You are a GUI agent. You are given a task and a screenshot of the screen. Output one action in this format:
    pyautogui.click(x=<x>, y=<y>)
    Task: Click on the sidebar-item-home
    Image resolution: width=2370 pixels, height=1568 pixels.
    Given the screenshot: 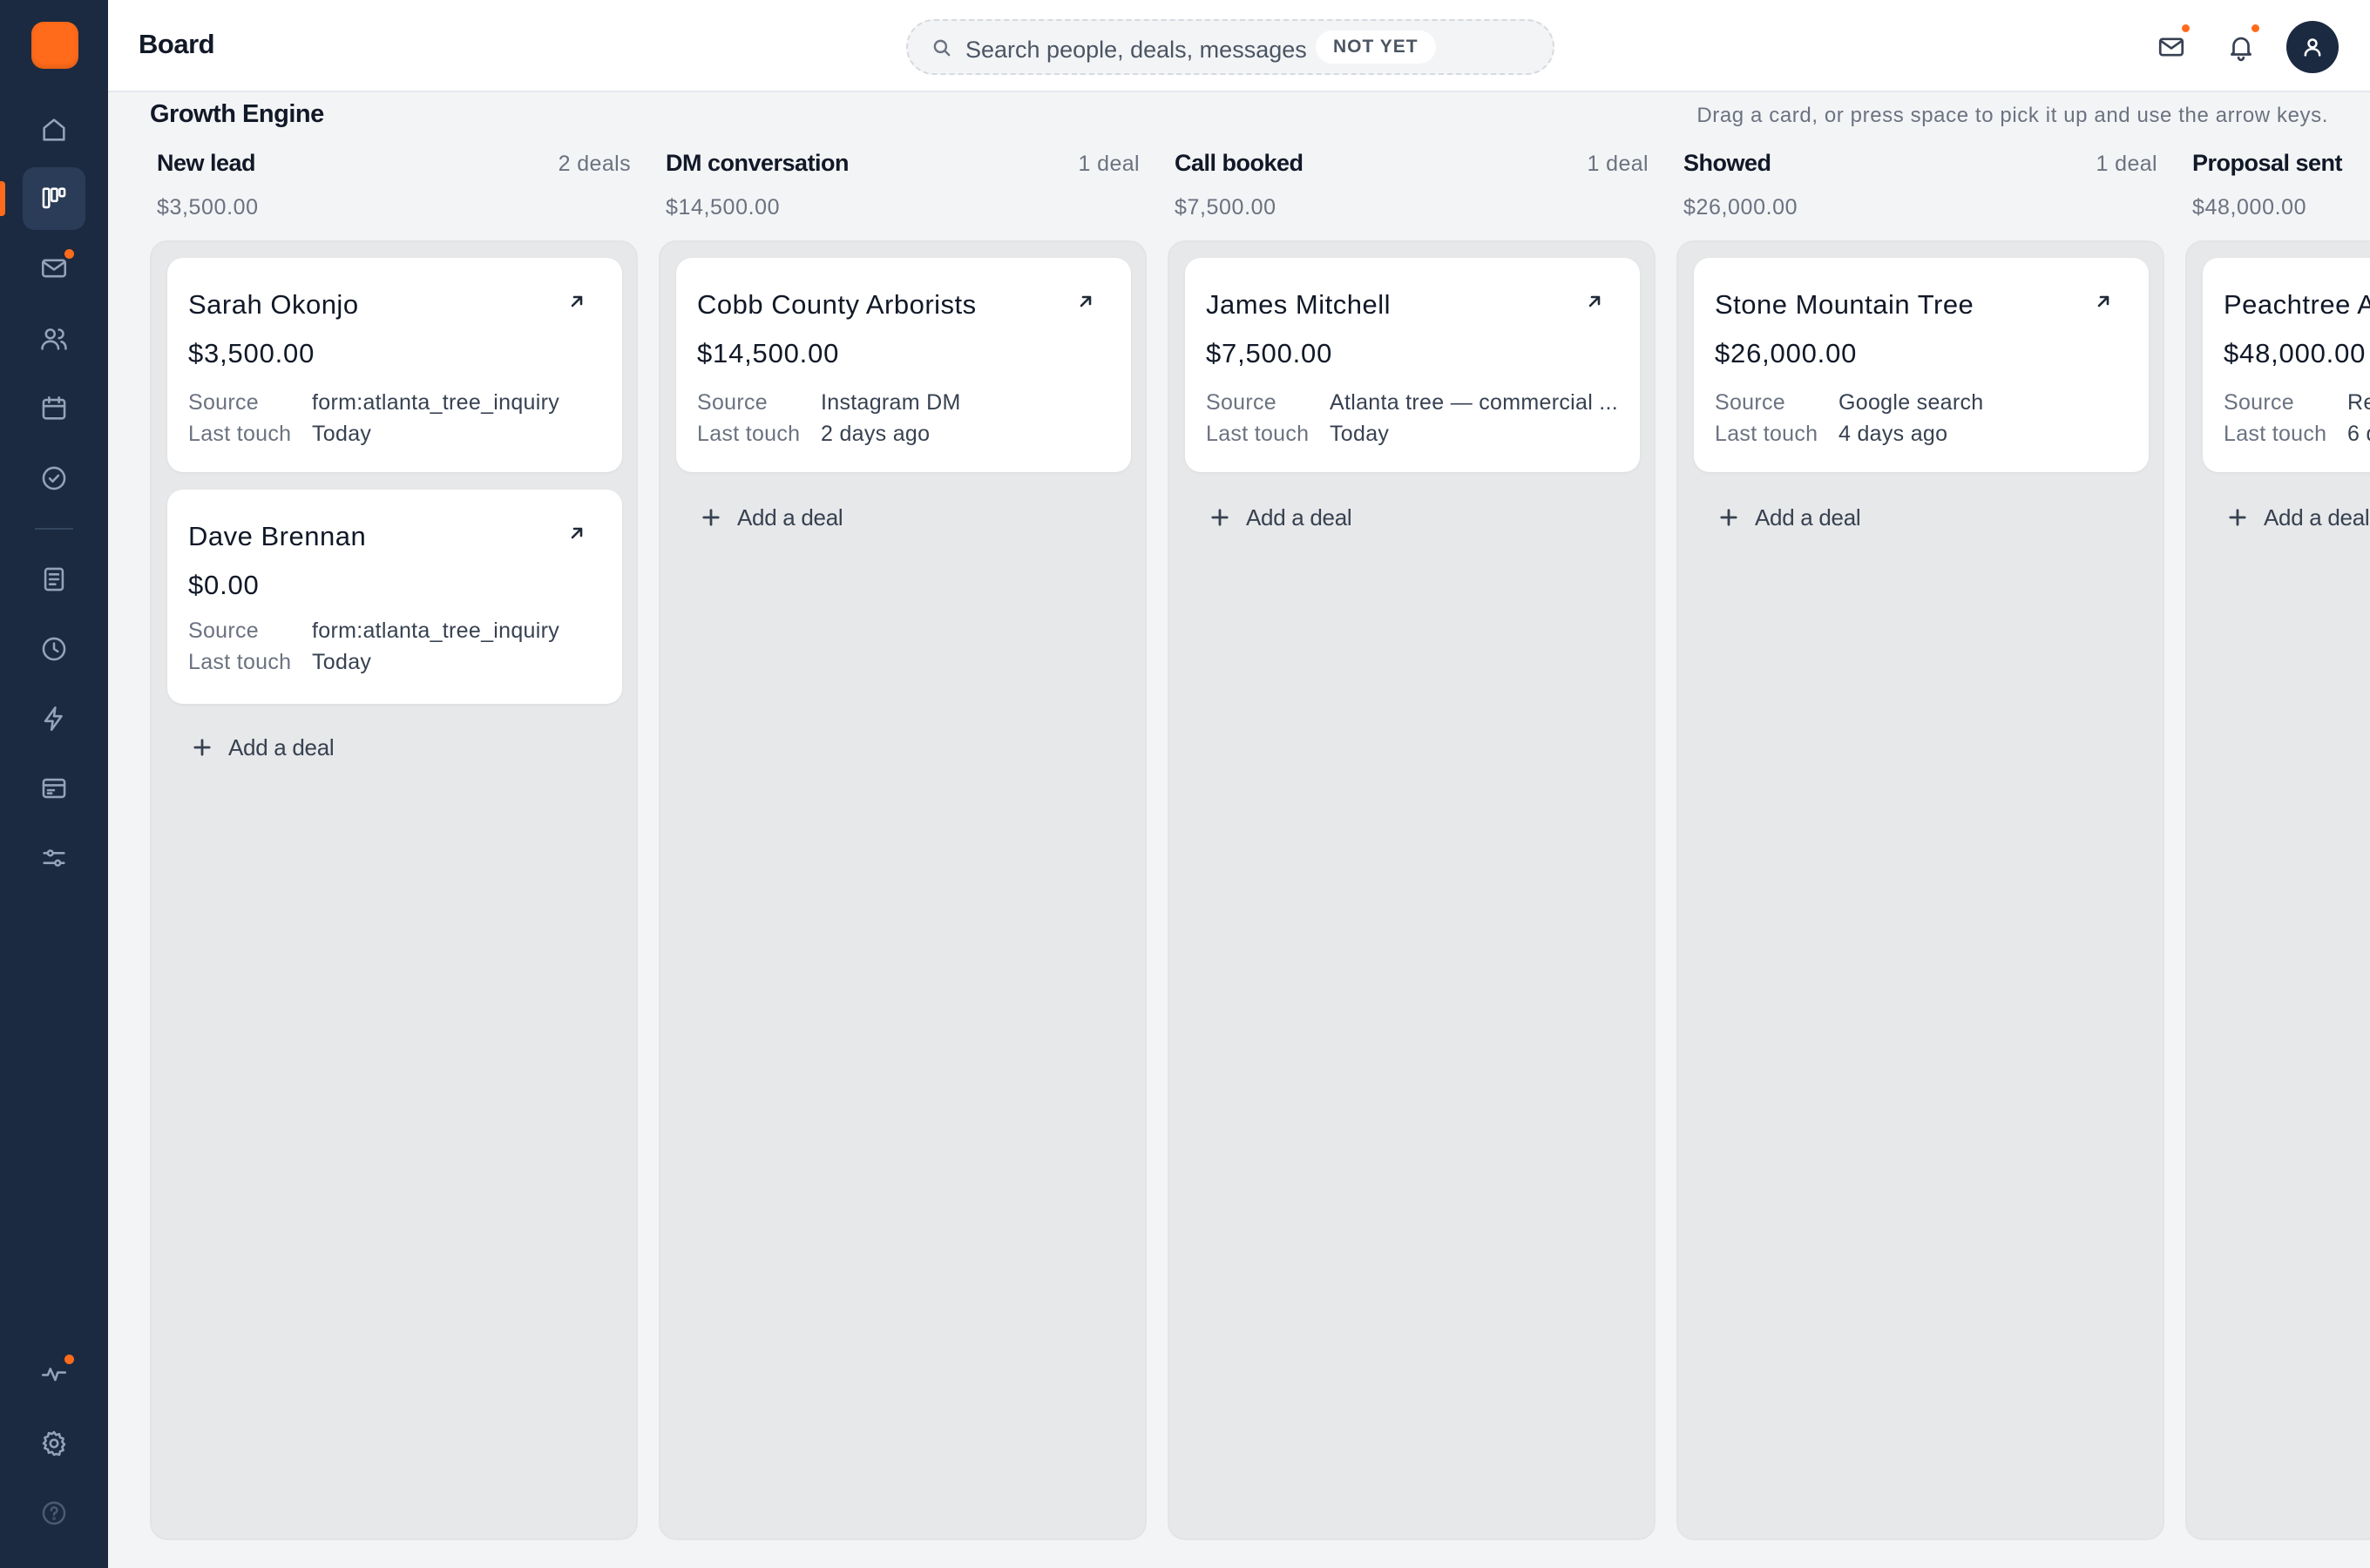 What is the action you would take?
    pyautogui.click(x=54, y=129)
    